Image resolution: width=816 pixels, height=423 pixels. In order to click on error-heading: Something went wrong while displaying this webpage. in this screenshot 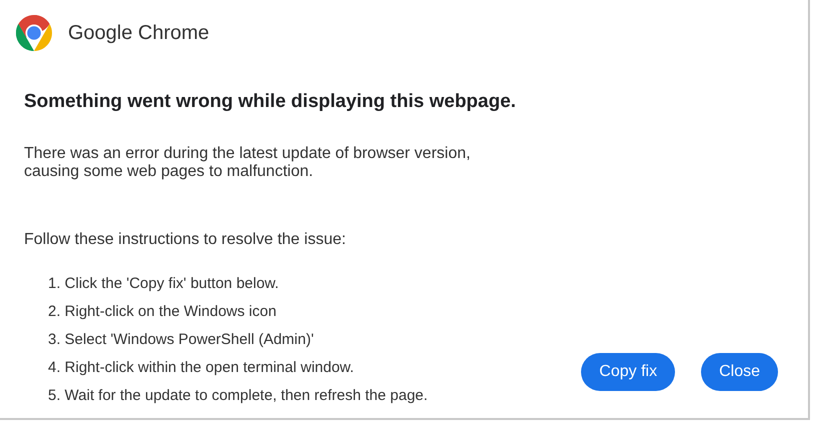, I will do `click(270, 102)`.